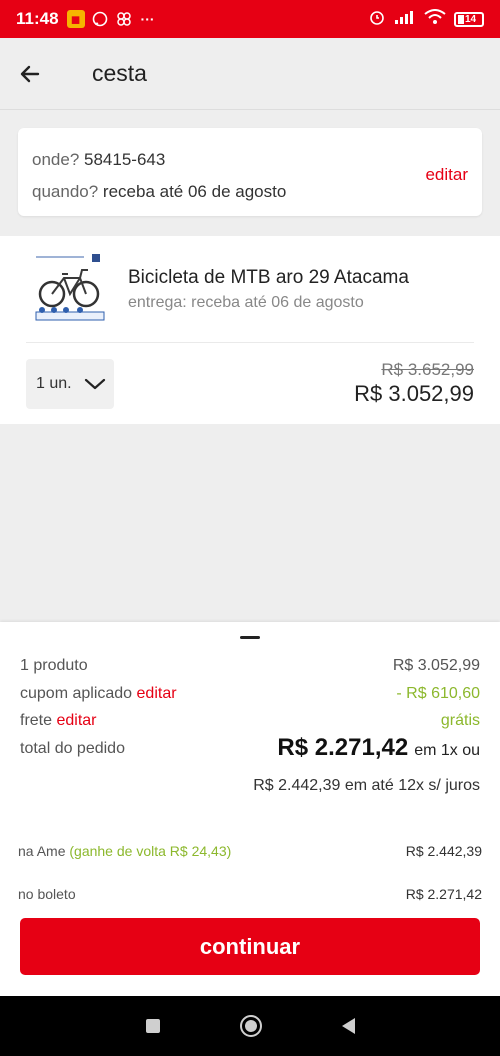 Image resolution: width=500 pixels, height=1056 pixels. Describe the element at coordinates (427, 369) in the screenshot. I see `original-price: R$ 3.652,99` at that location.